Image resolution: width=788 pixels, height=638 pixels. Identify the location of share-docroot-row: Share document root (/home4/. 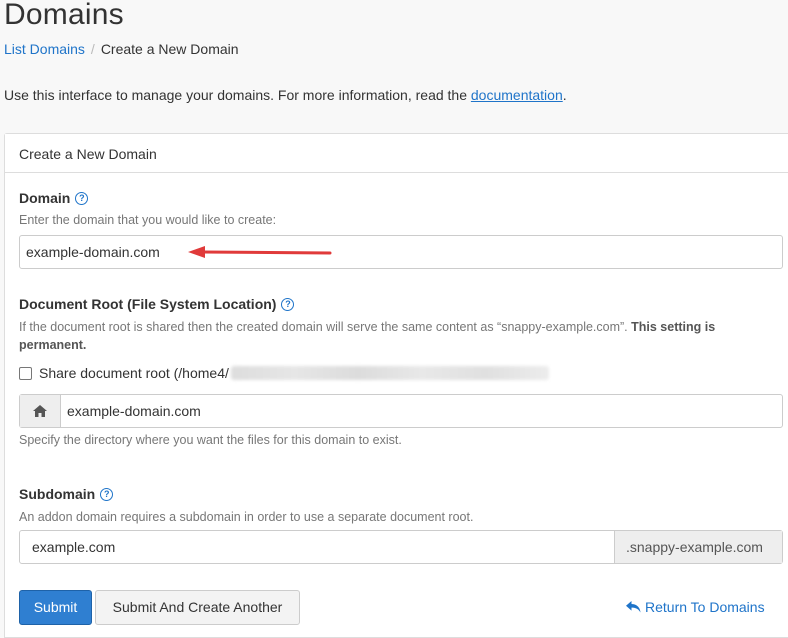
(284, 373).